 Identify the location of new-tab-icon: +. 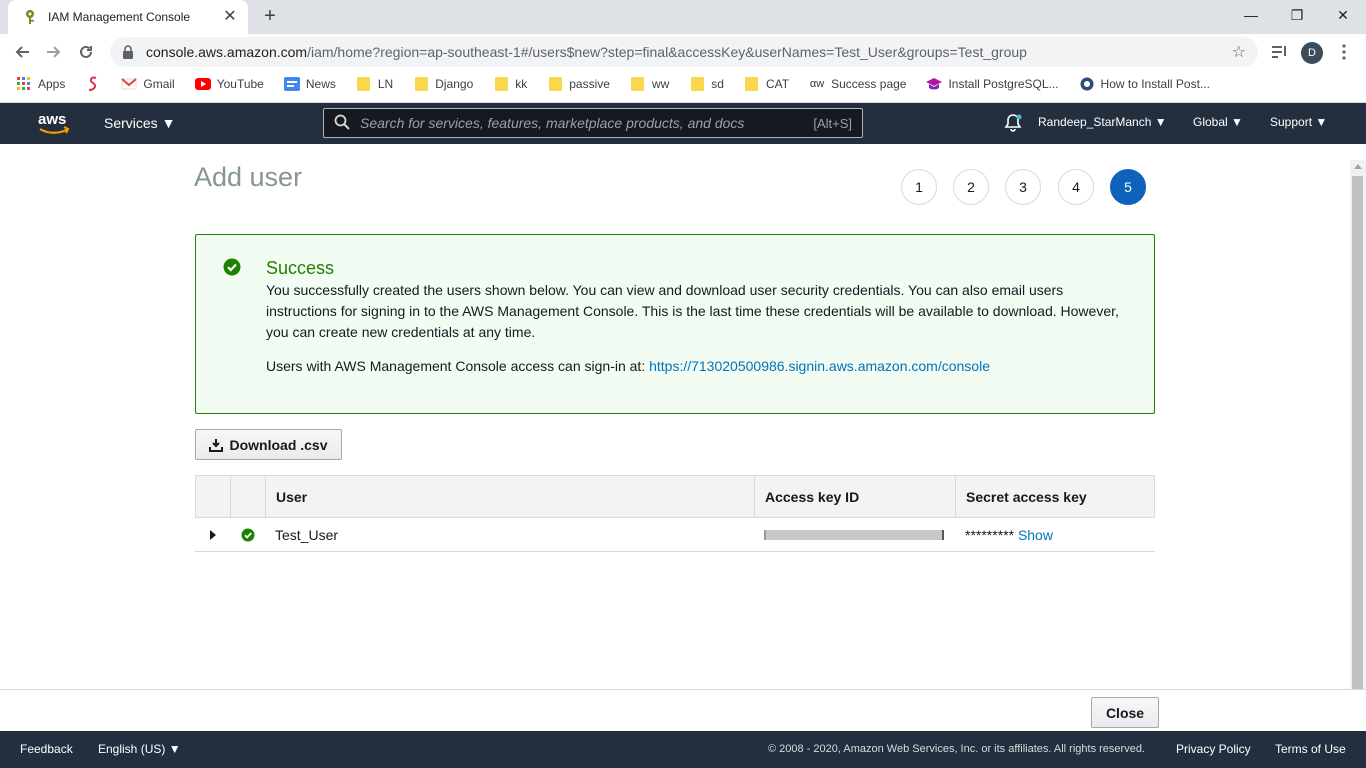
(270, 16).